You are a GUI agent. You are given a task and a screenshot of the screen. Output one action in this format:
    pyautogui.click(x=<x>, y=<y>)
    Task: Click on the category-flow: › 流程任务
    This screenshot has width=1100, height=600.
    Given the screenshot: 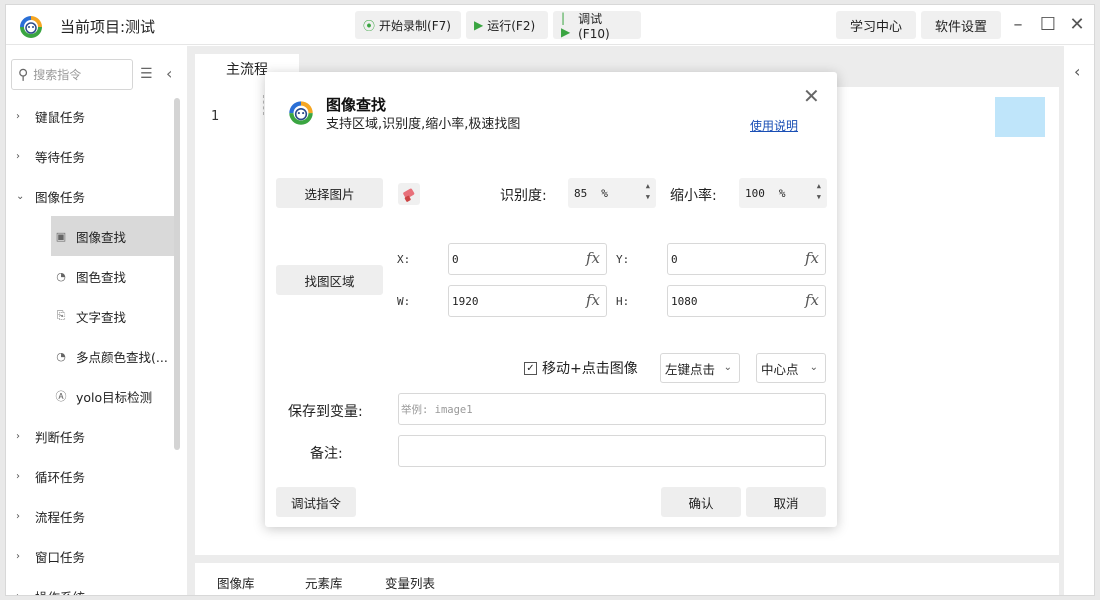 What is the action you would take?
    pyautogui.click(x=91, y=516)
    